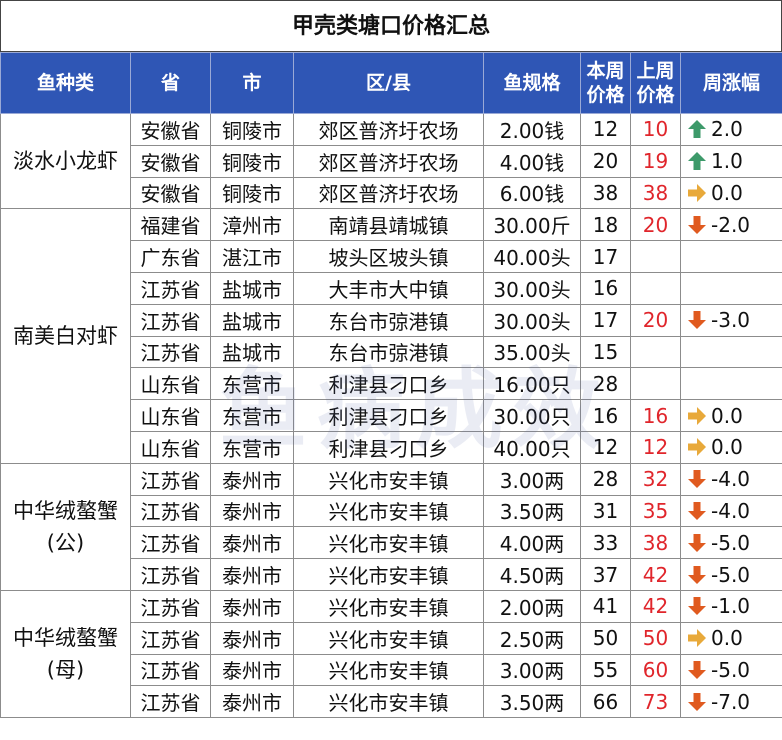  I want to click on this-week-price-cell: 66, so click(605, 702).